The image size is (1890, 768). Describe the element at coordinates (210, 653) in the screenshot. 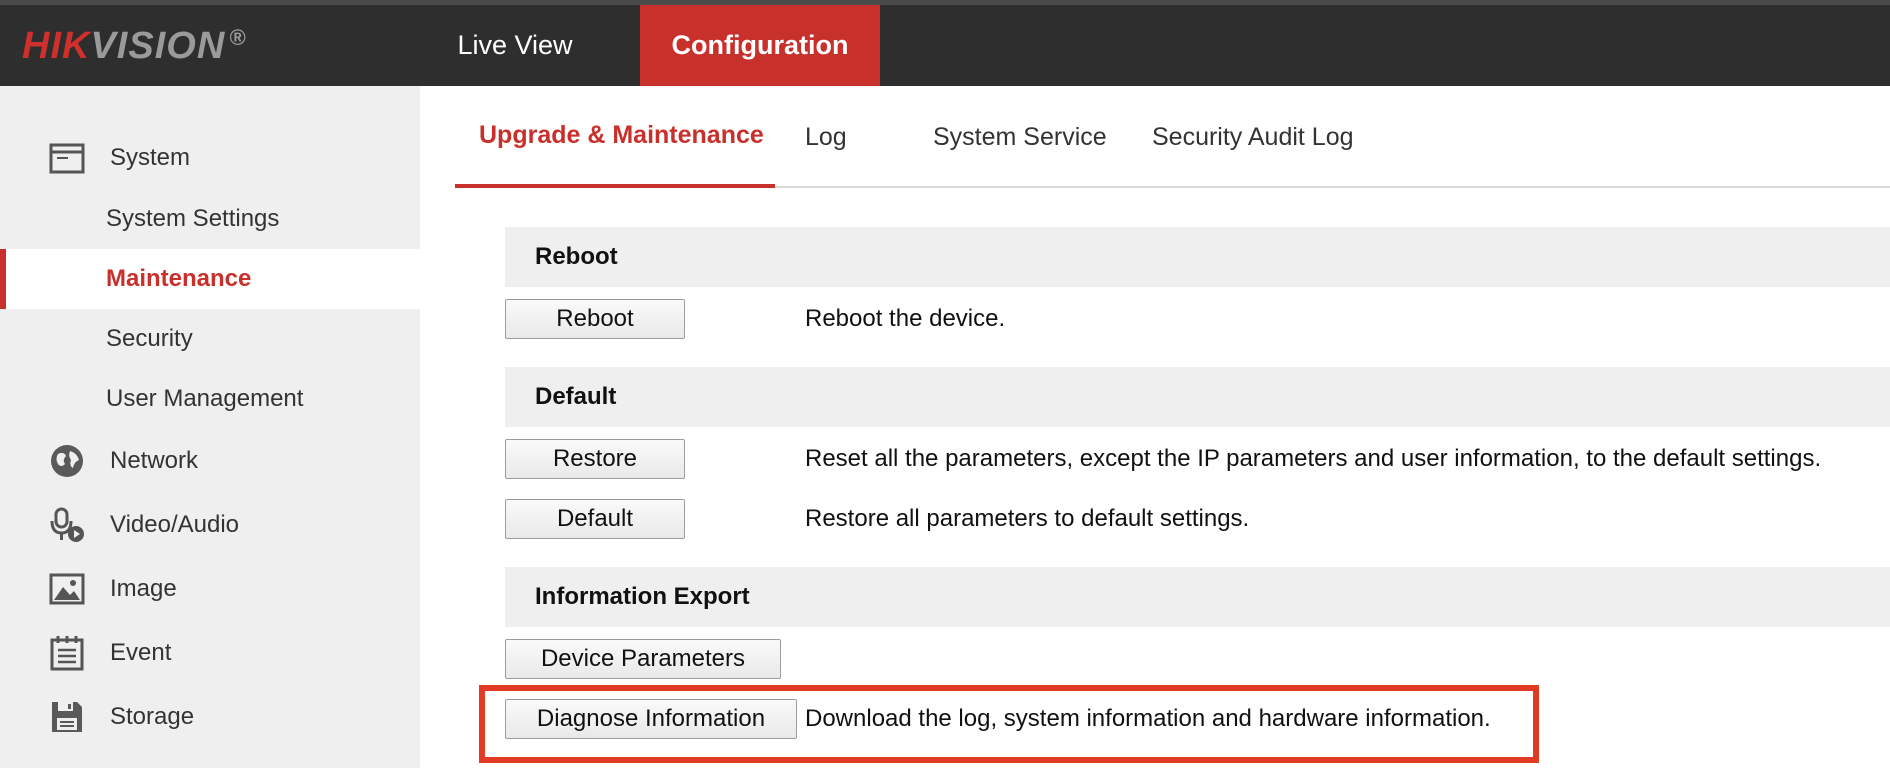

I see `sidebar-item-event: Event` at that location.